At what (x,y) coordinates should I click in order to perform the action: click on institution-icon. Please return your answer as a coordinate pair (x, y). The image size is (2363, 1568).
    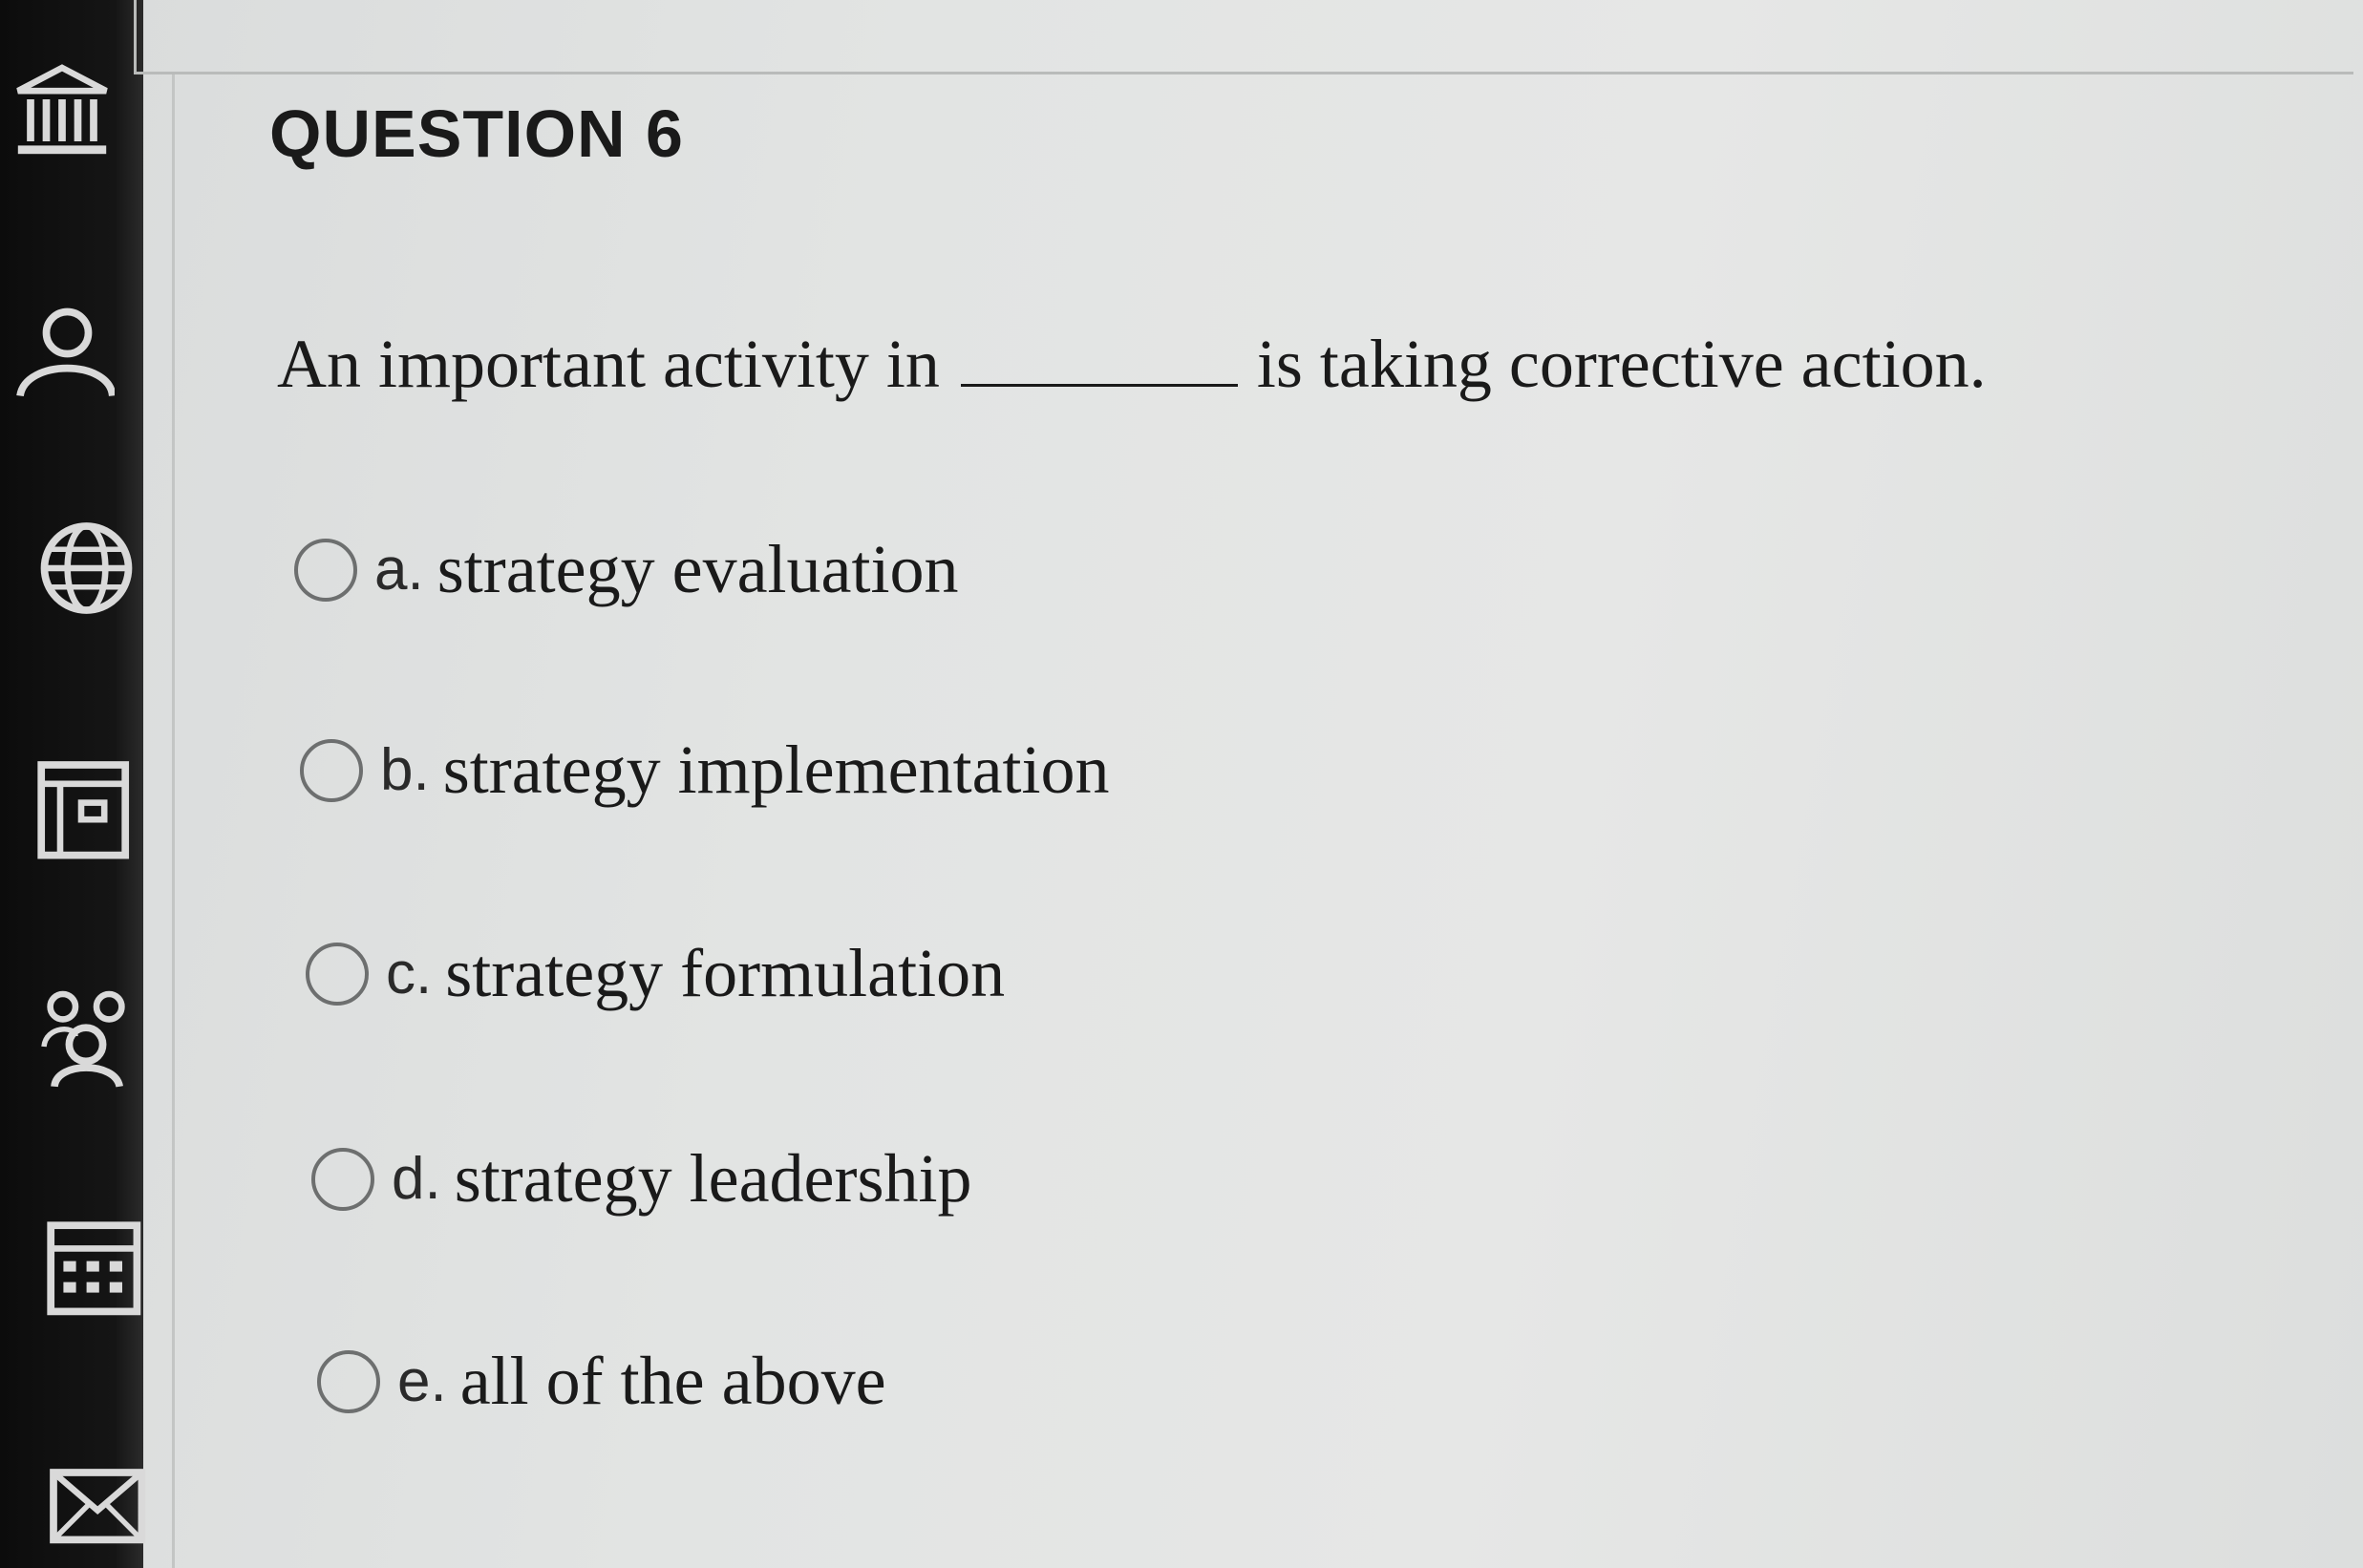
    Looking at the image, I should click on (62, 109).